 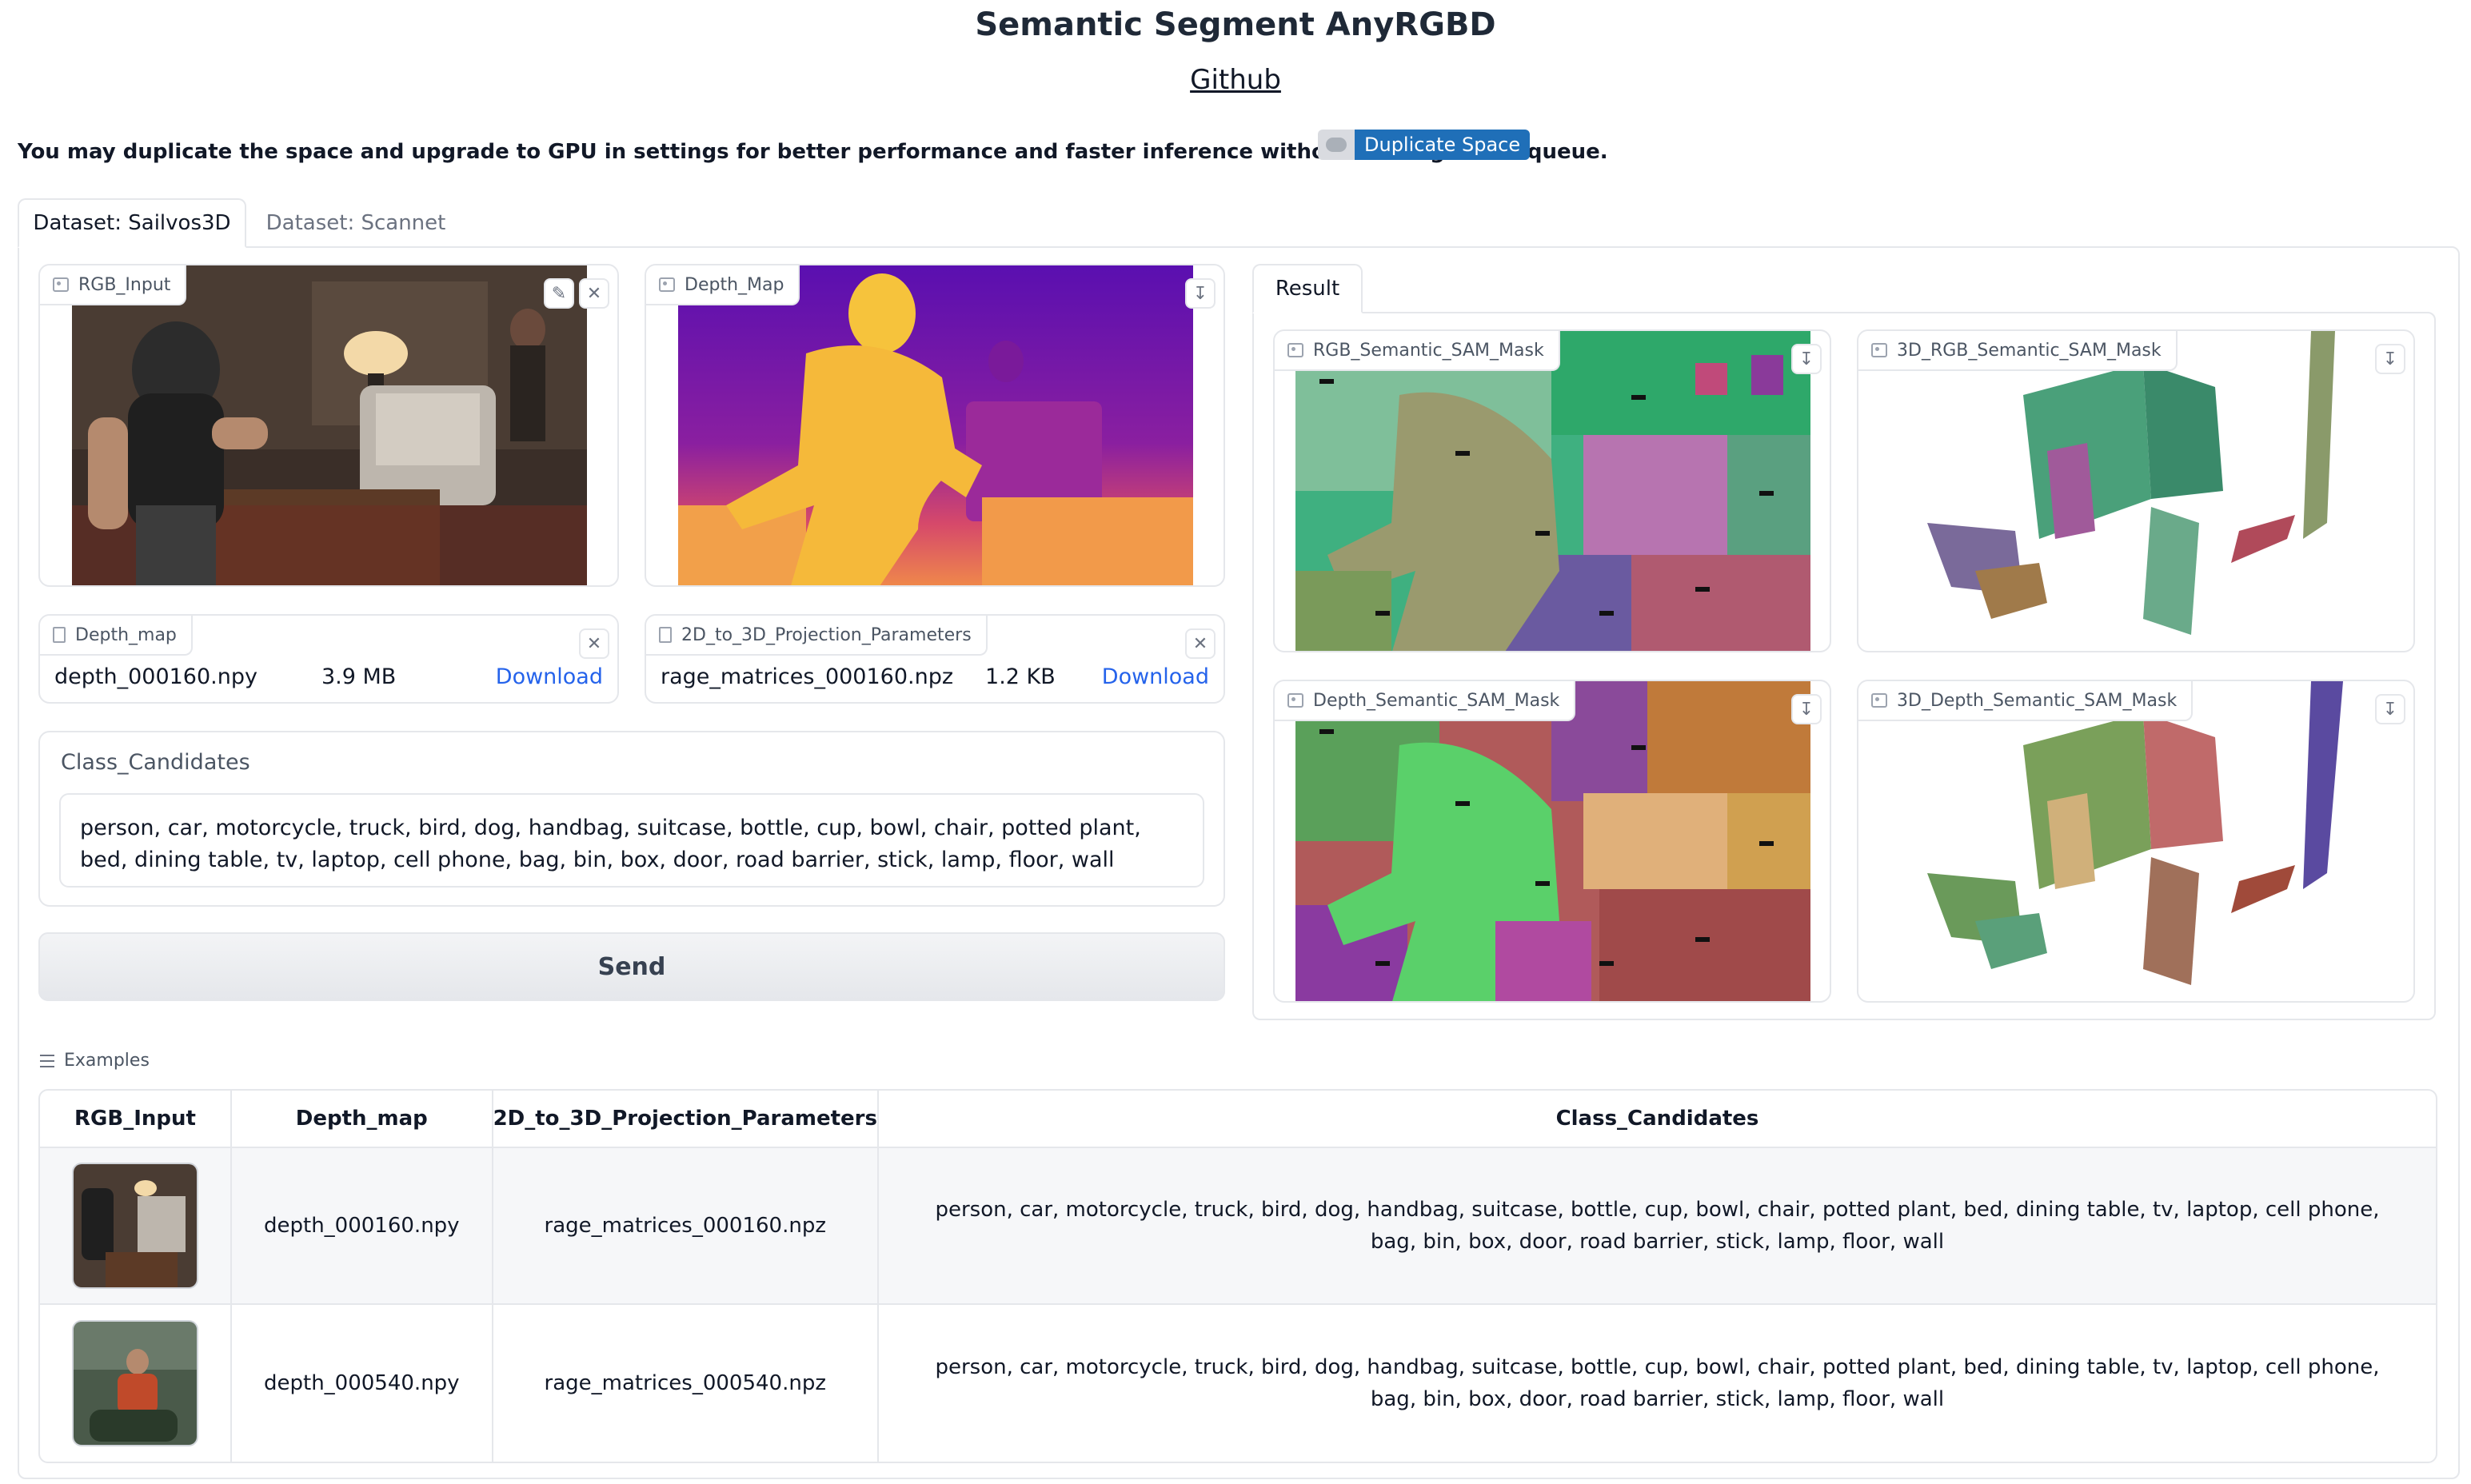 I want to click on 3d-rgb-semantic-mask-image, so click(x=2136, y=491).